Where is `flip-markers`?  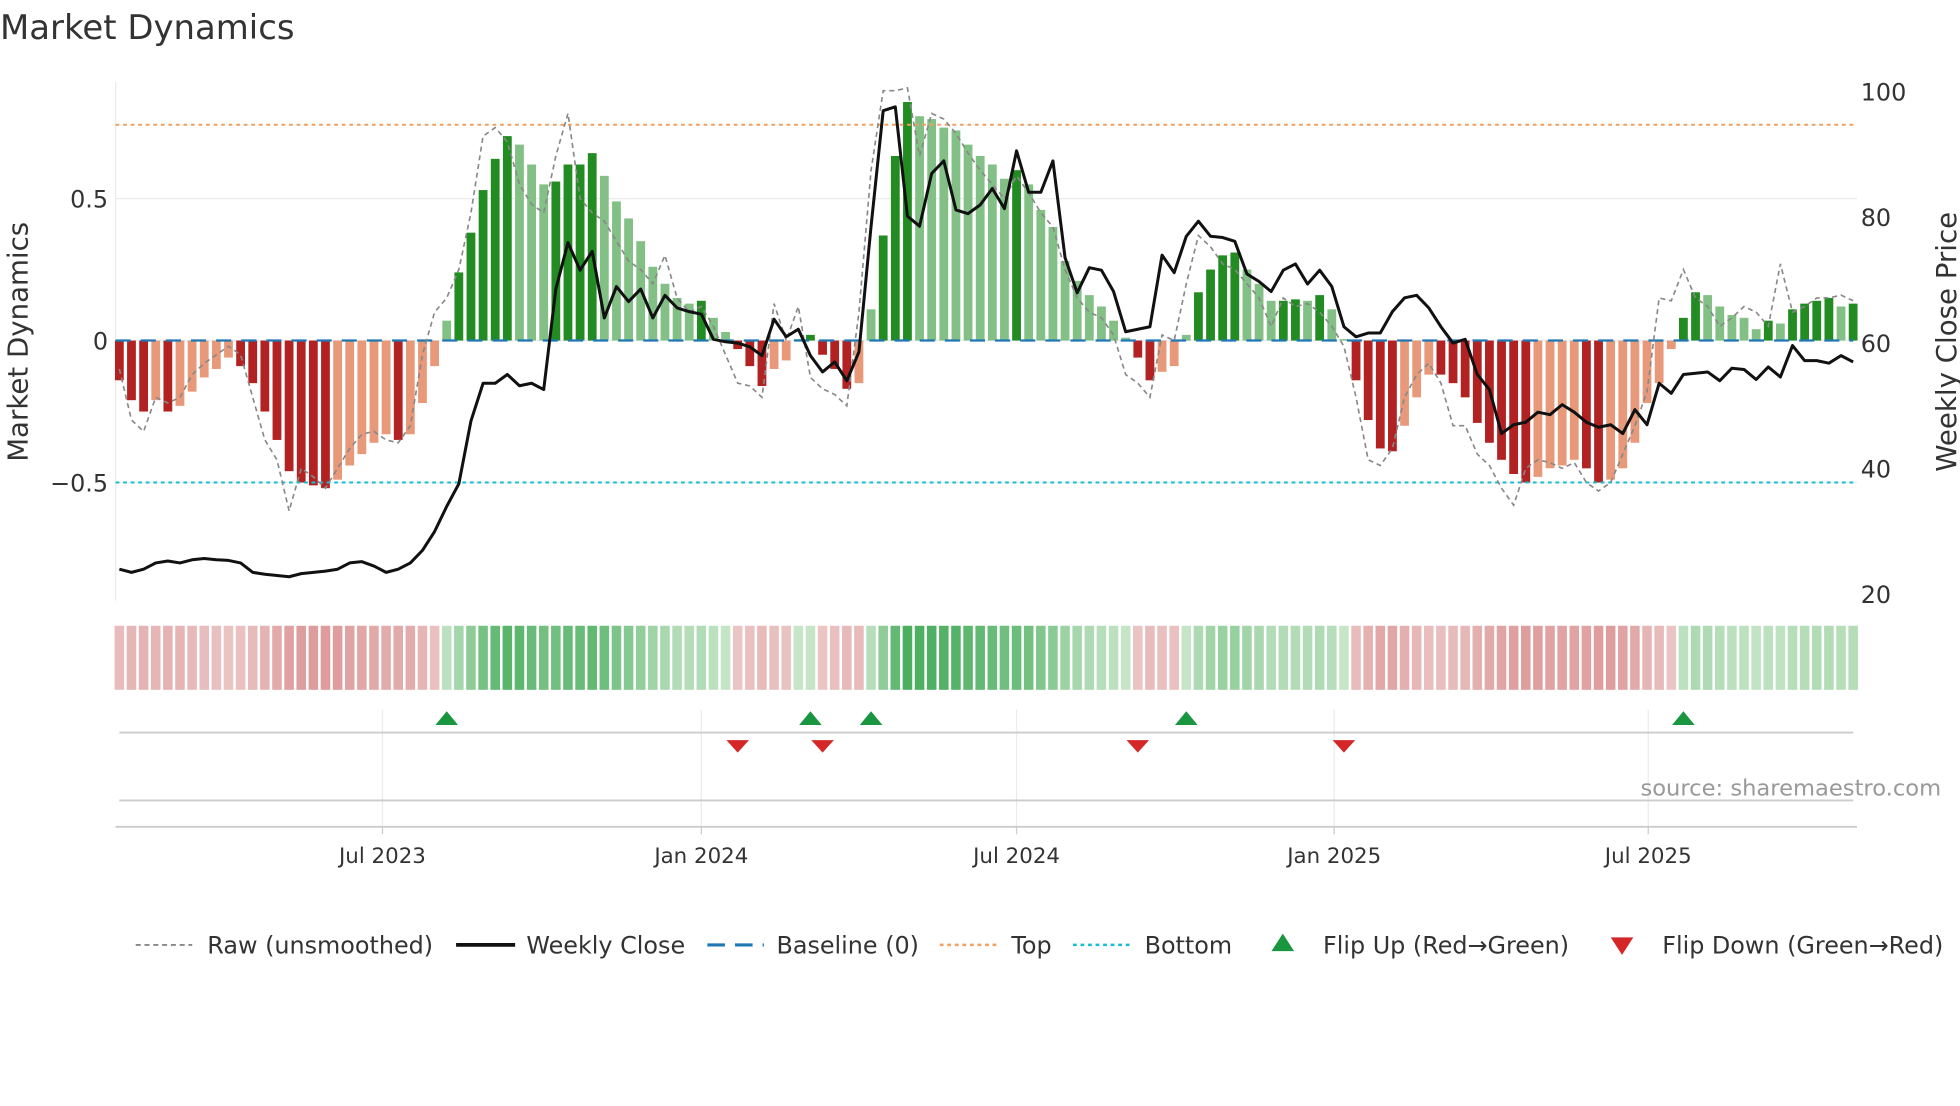
flip-markers is located at coordinates (986, 769).